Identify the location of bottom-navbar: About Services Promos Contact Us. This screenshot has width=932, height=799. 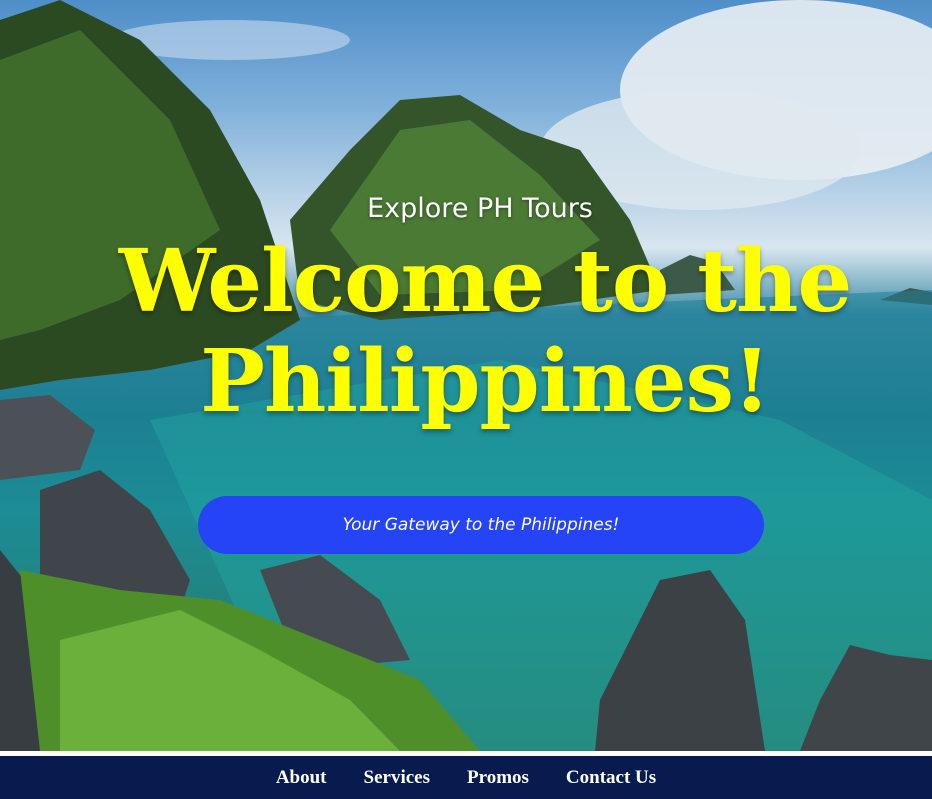
(466, 777).